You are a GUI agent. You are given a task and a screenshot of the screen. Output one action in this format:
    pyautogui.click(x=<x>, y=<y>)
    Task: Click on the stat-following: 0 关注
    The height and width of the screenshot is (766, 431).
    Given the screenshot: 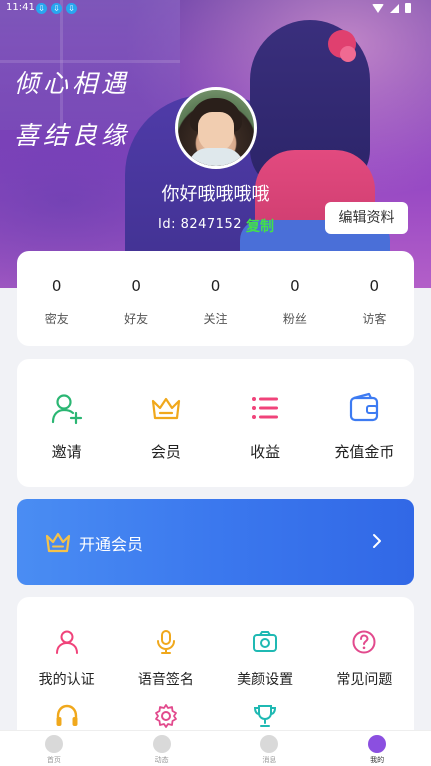 What is the action you would take?
    pyautogui.click(x=215, y=298)
    